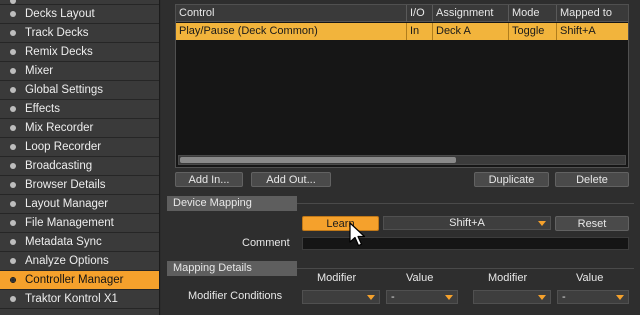 The height and width of the screenshot is (315, 640). I want to click on sidebar-item-broadcasting: Broadcasting, so click(79, 166).